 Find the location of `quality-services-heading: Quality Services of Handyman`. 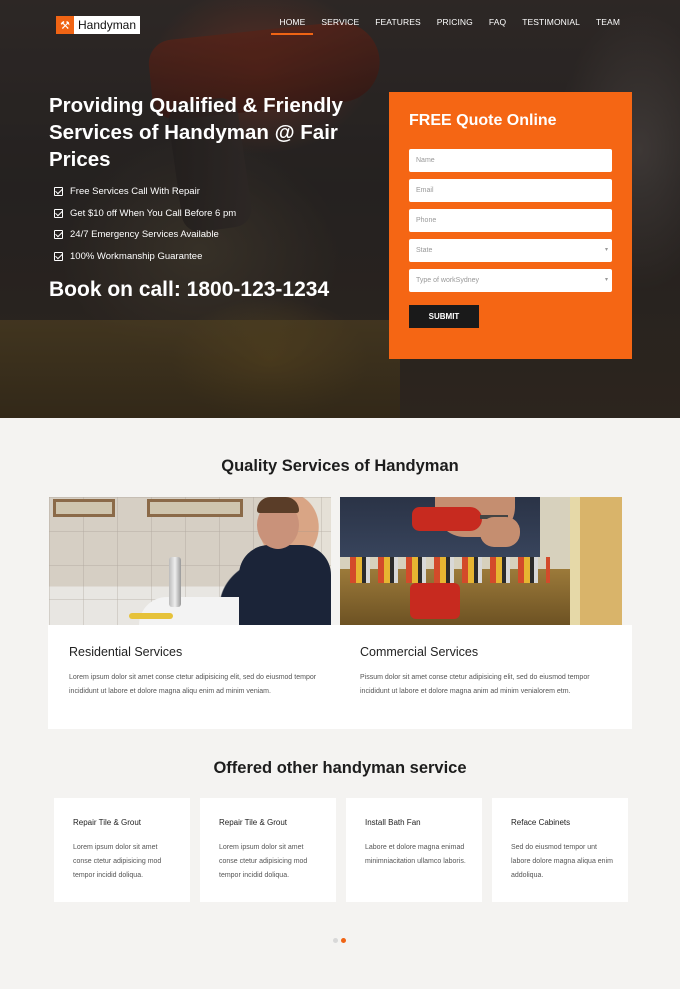

quality-services-heading: Quality Services of Handyman is located at coordinates (340, 466).